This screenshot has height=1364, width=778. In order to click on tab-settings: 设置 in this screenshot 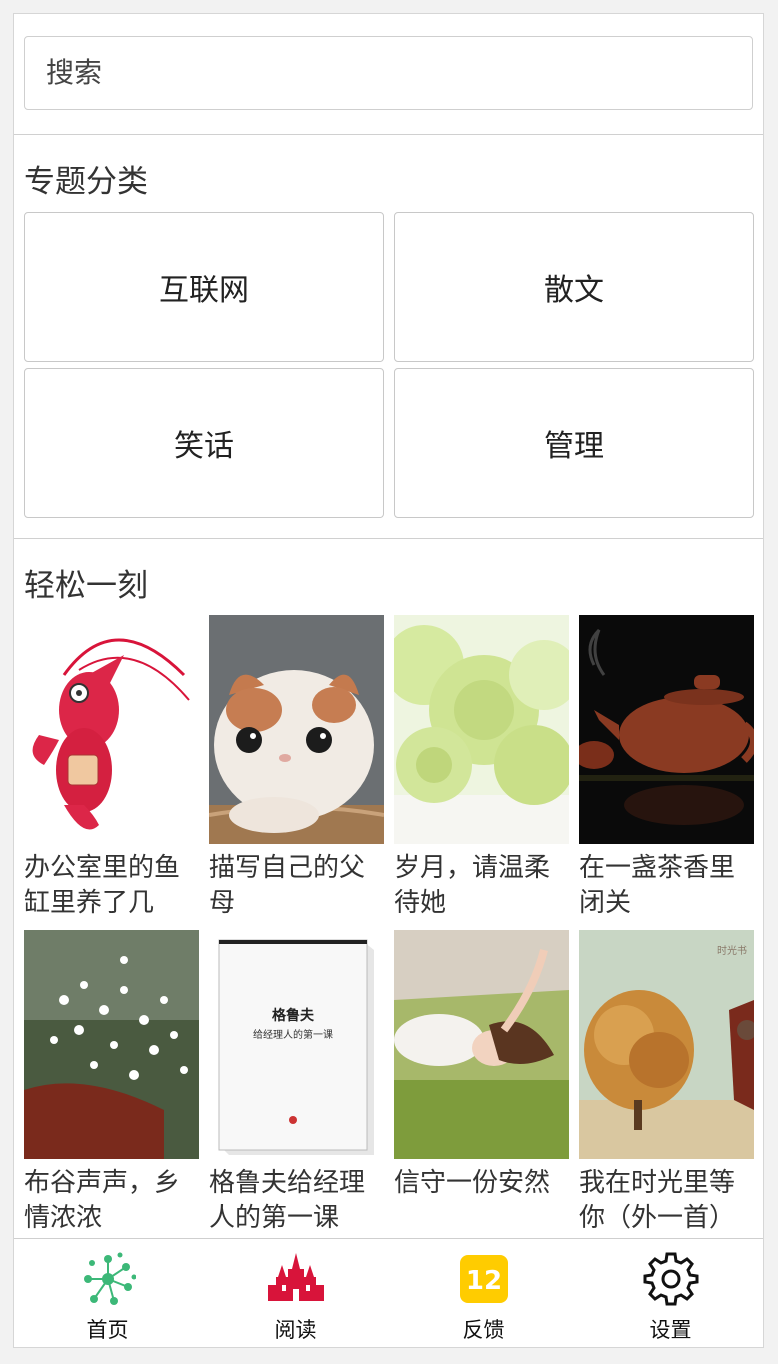, I will do `click(670, 1293)`.